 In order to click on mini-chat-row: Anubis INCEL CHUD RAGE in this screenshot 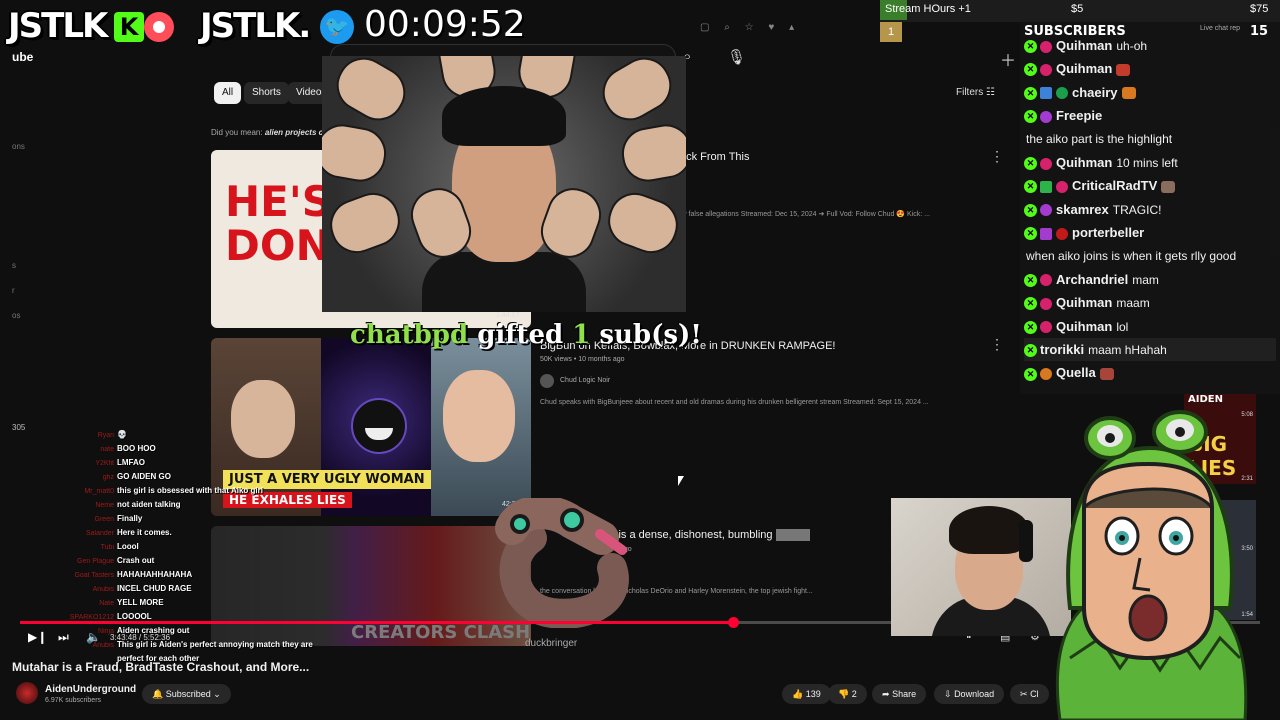, I will do `click(201, 589)`.